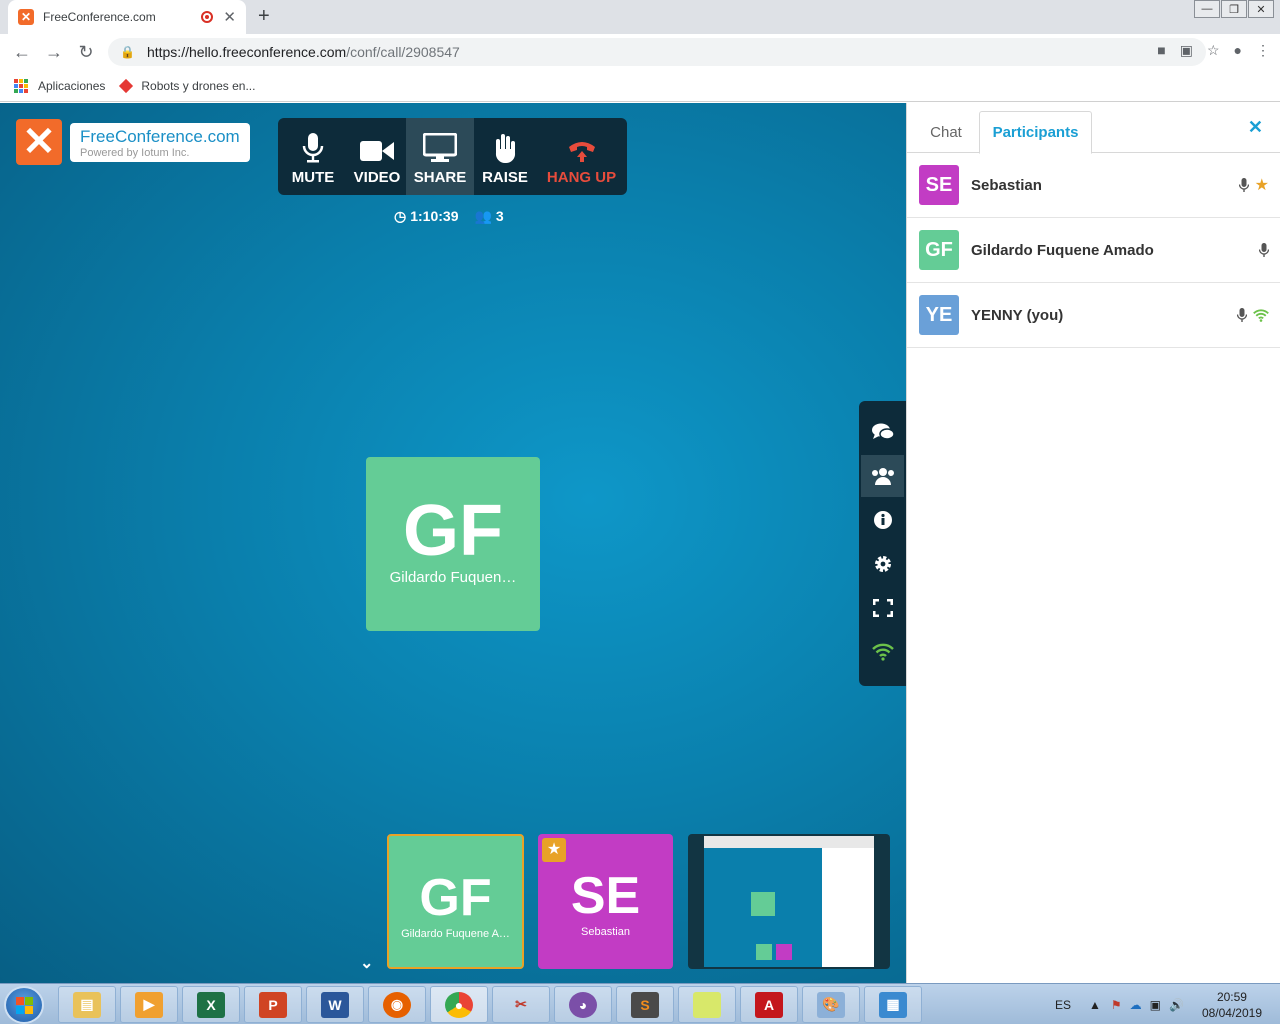 The height and width of the screenshot is (1025, 1280). I want to click on window-close-button: ✕, so click(1261, 9).